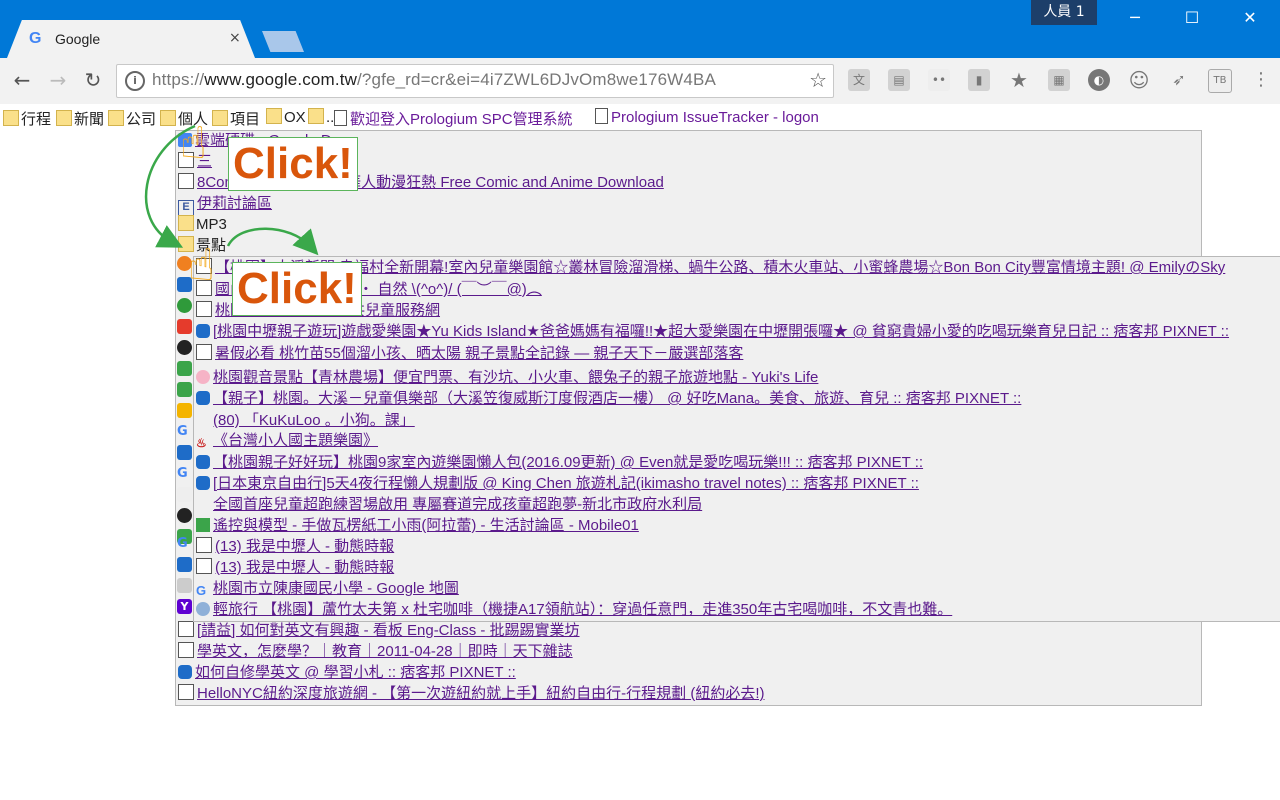 This screenshot has height=800, width=1280. Describe the element at coordinates (293, 164) in the screenshot. I see `click-callout-1: Click!` at that location.